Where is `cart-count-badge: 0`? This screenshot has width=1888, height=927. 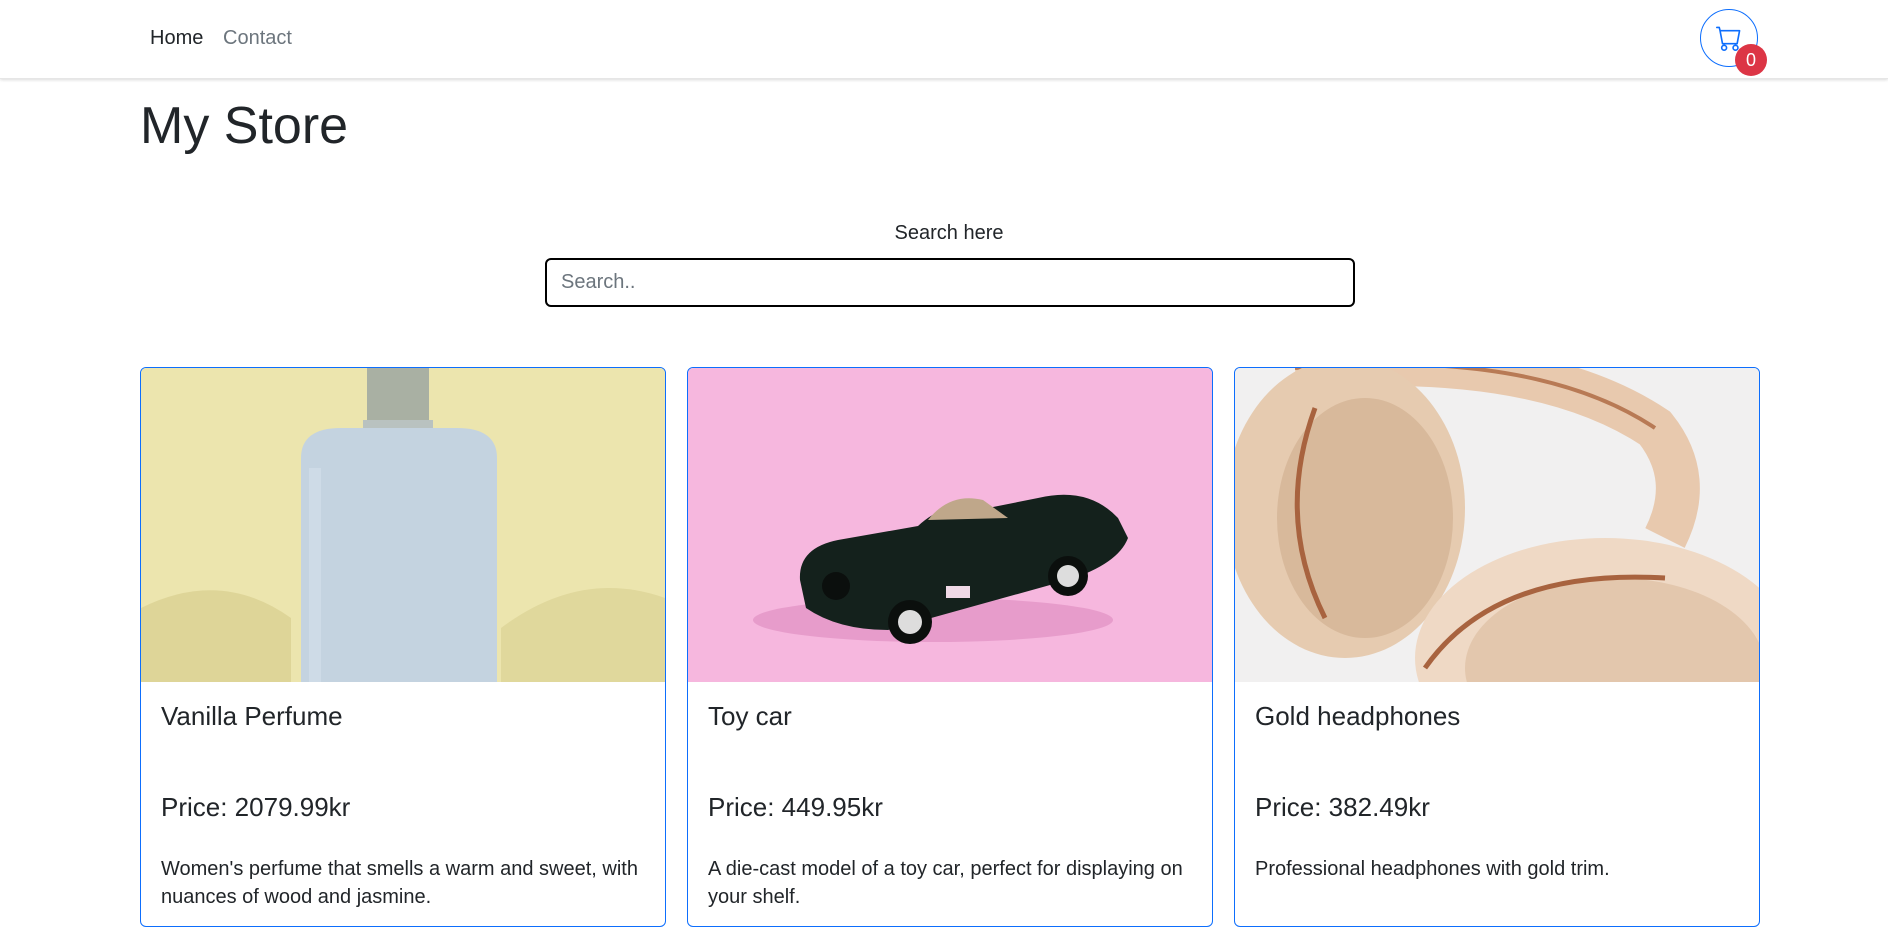 cart-count-badge: 0 is located at coordinates (1751, 60).